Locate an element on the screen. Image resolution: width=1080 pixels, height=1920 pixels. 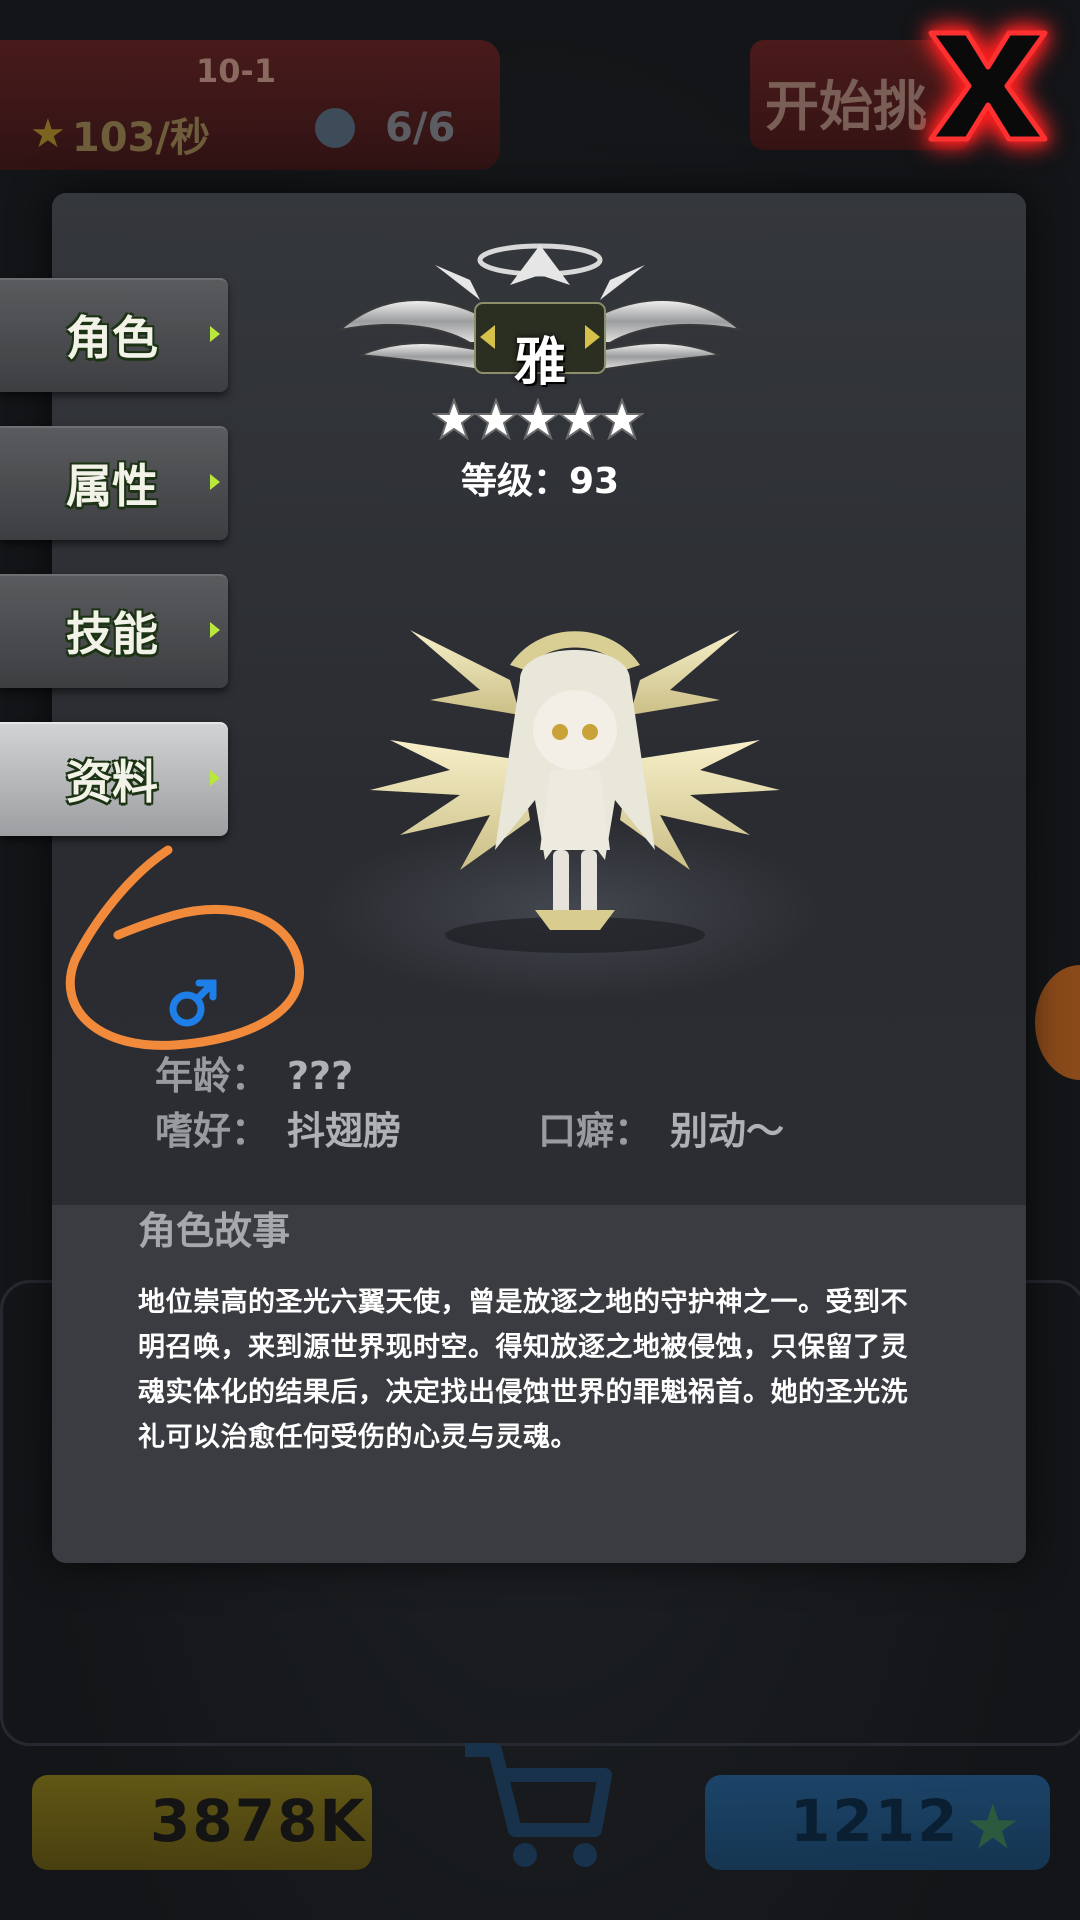
male-symbol-icon is located at coordinates (193, 1003).